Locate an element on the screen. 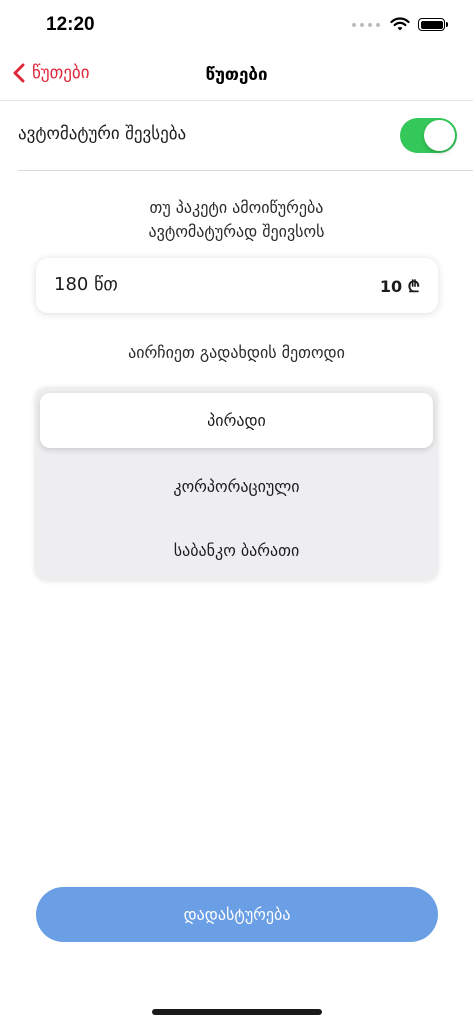  renewal-description: თუ პაკეტი ამოიწურება ავტომატურად შეივსოს is located at coordinates (236, 220).